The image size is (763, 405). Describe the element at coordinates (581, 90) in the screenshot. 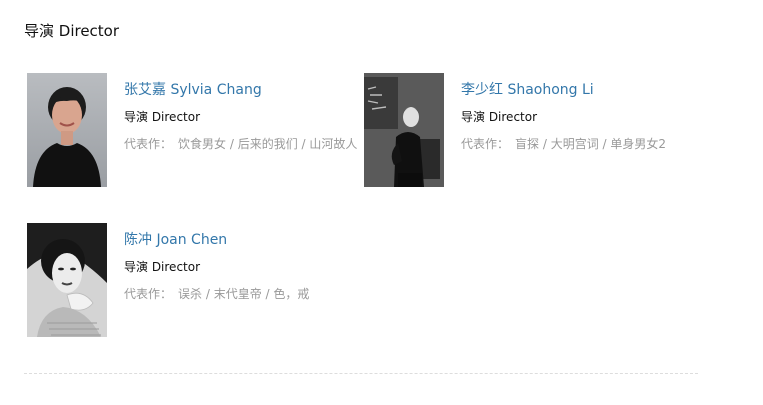

I see `celebrity-name-link: 李少红 Shaohong Li` at that location.